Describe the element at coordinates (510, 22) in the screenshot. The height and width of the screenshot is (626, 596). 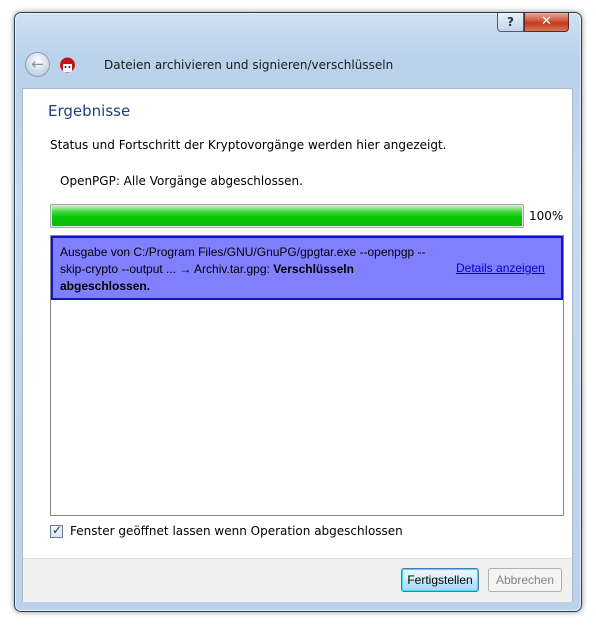
I see `help-button: ?` at that location.